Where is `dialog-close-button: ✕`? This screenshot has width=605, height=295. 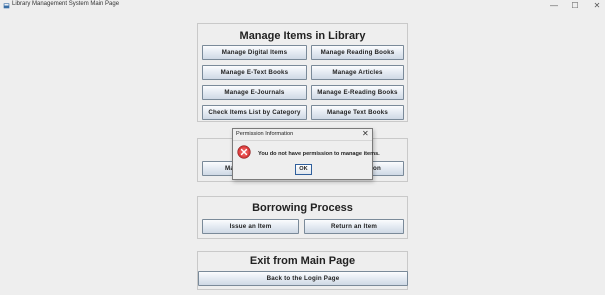
dialog-close-button: ✕ is located at coordinates (365, 133).